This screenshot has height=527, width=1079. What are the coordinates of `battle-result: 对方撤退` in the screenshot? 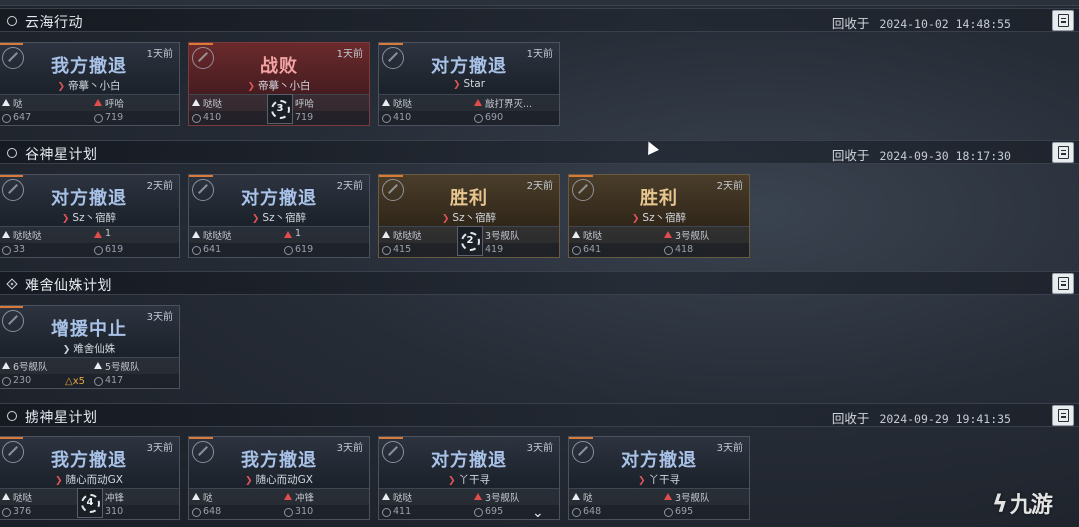 It's located at (469, 460).